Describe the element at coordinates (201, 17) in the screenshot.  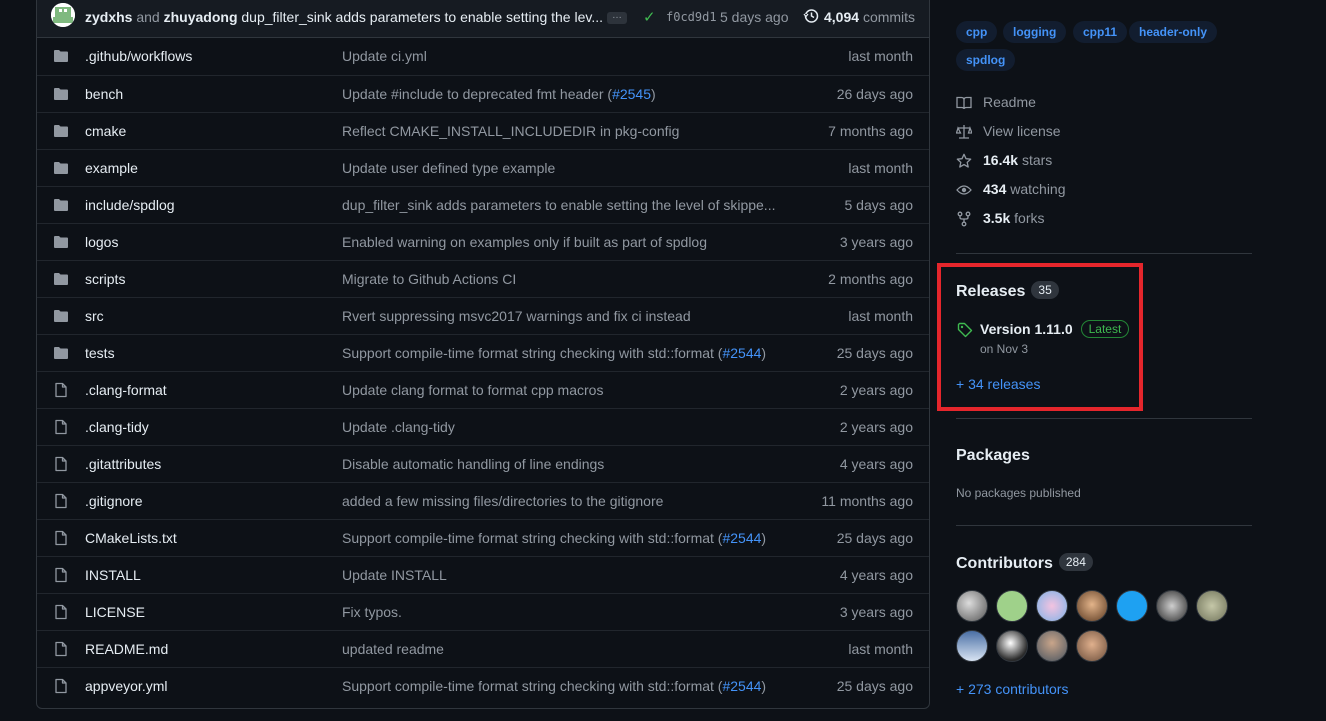
I see `commit-author-2: zhuyadong` at that location.